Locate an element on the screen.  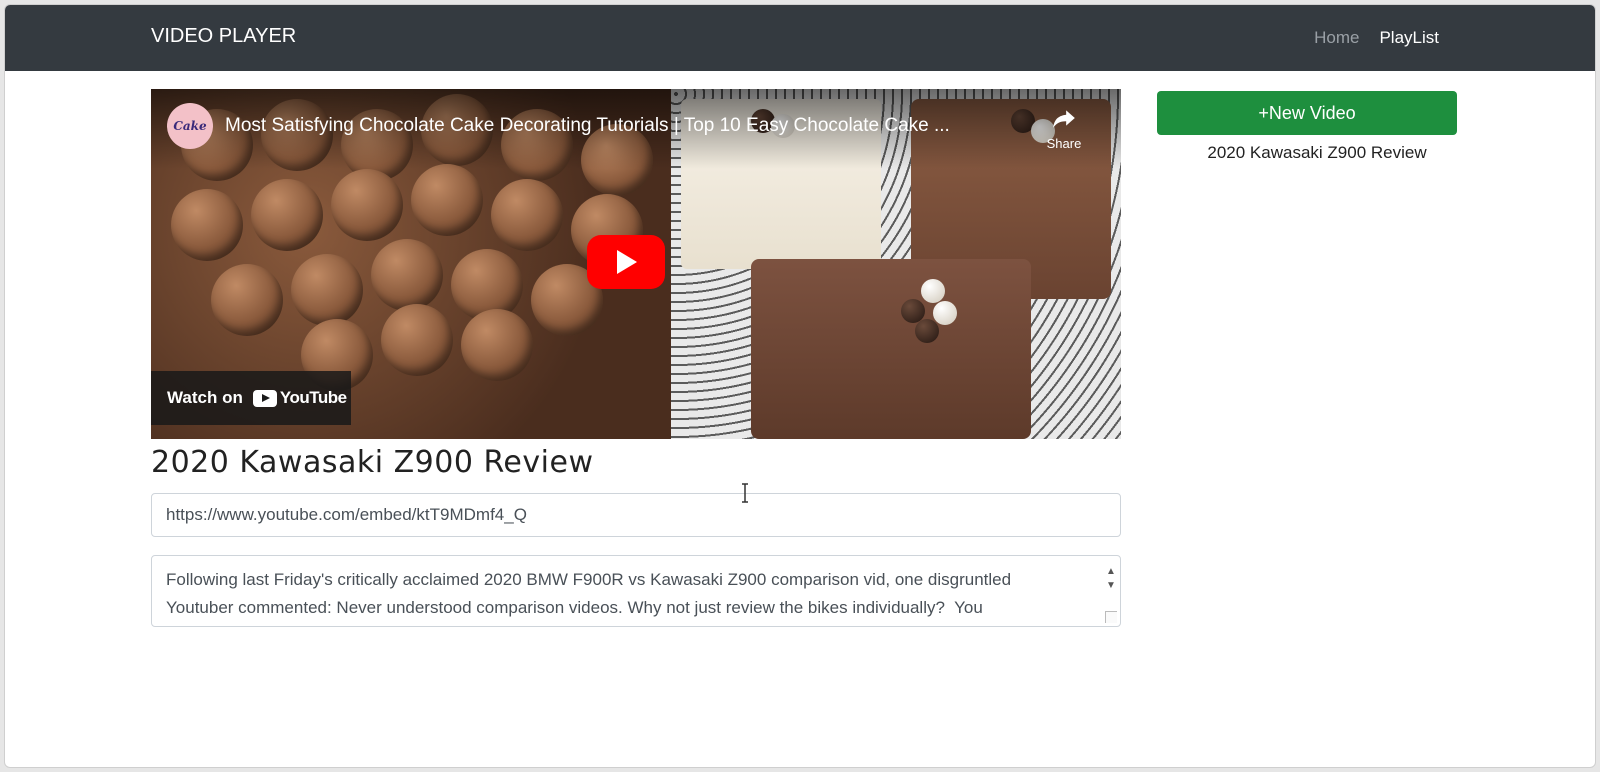
text-cursor-icon is located at coordinates (745, 493).